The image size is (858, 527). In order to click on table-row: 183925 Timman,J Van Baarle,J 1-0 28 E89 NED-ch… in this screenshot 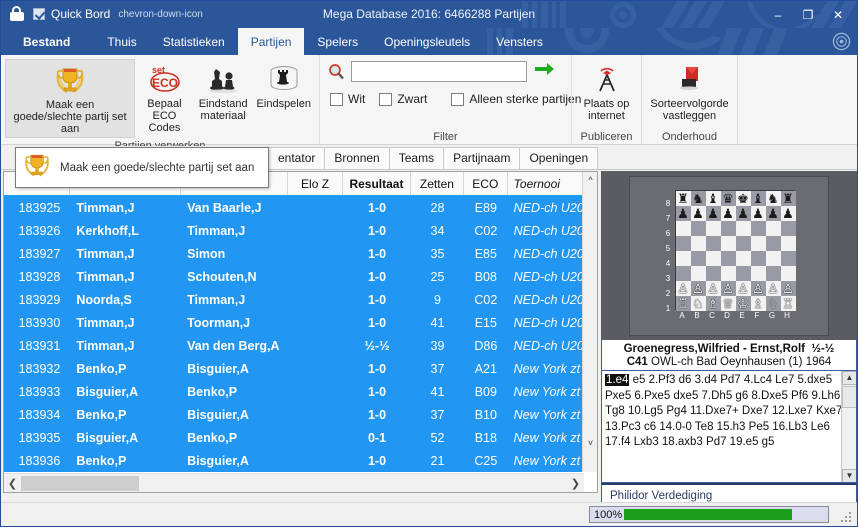, I will do `click(300, 207)`.